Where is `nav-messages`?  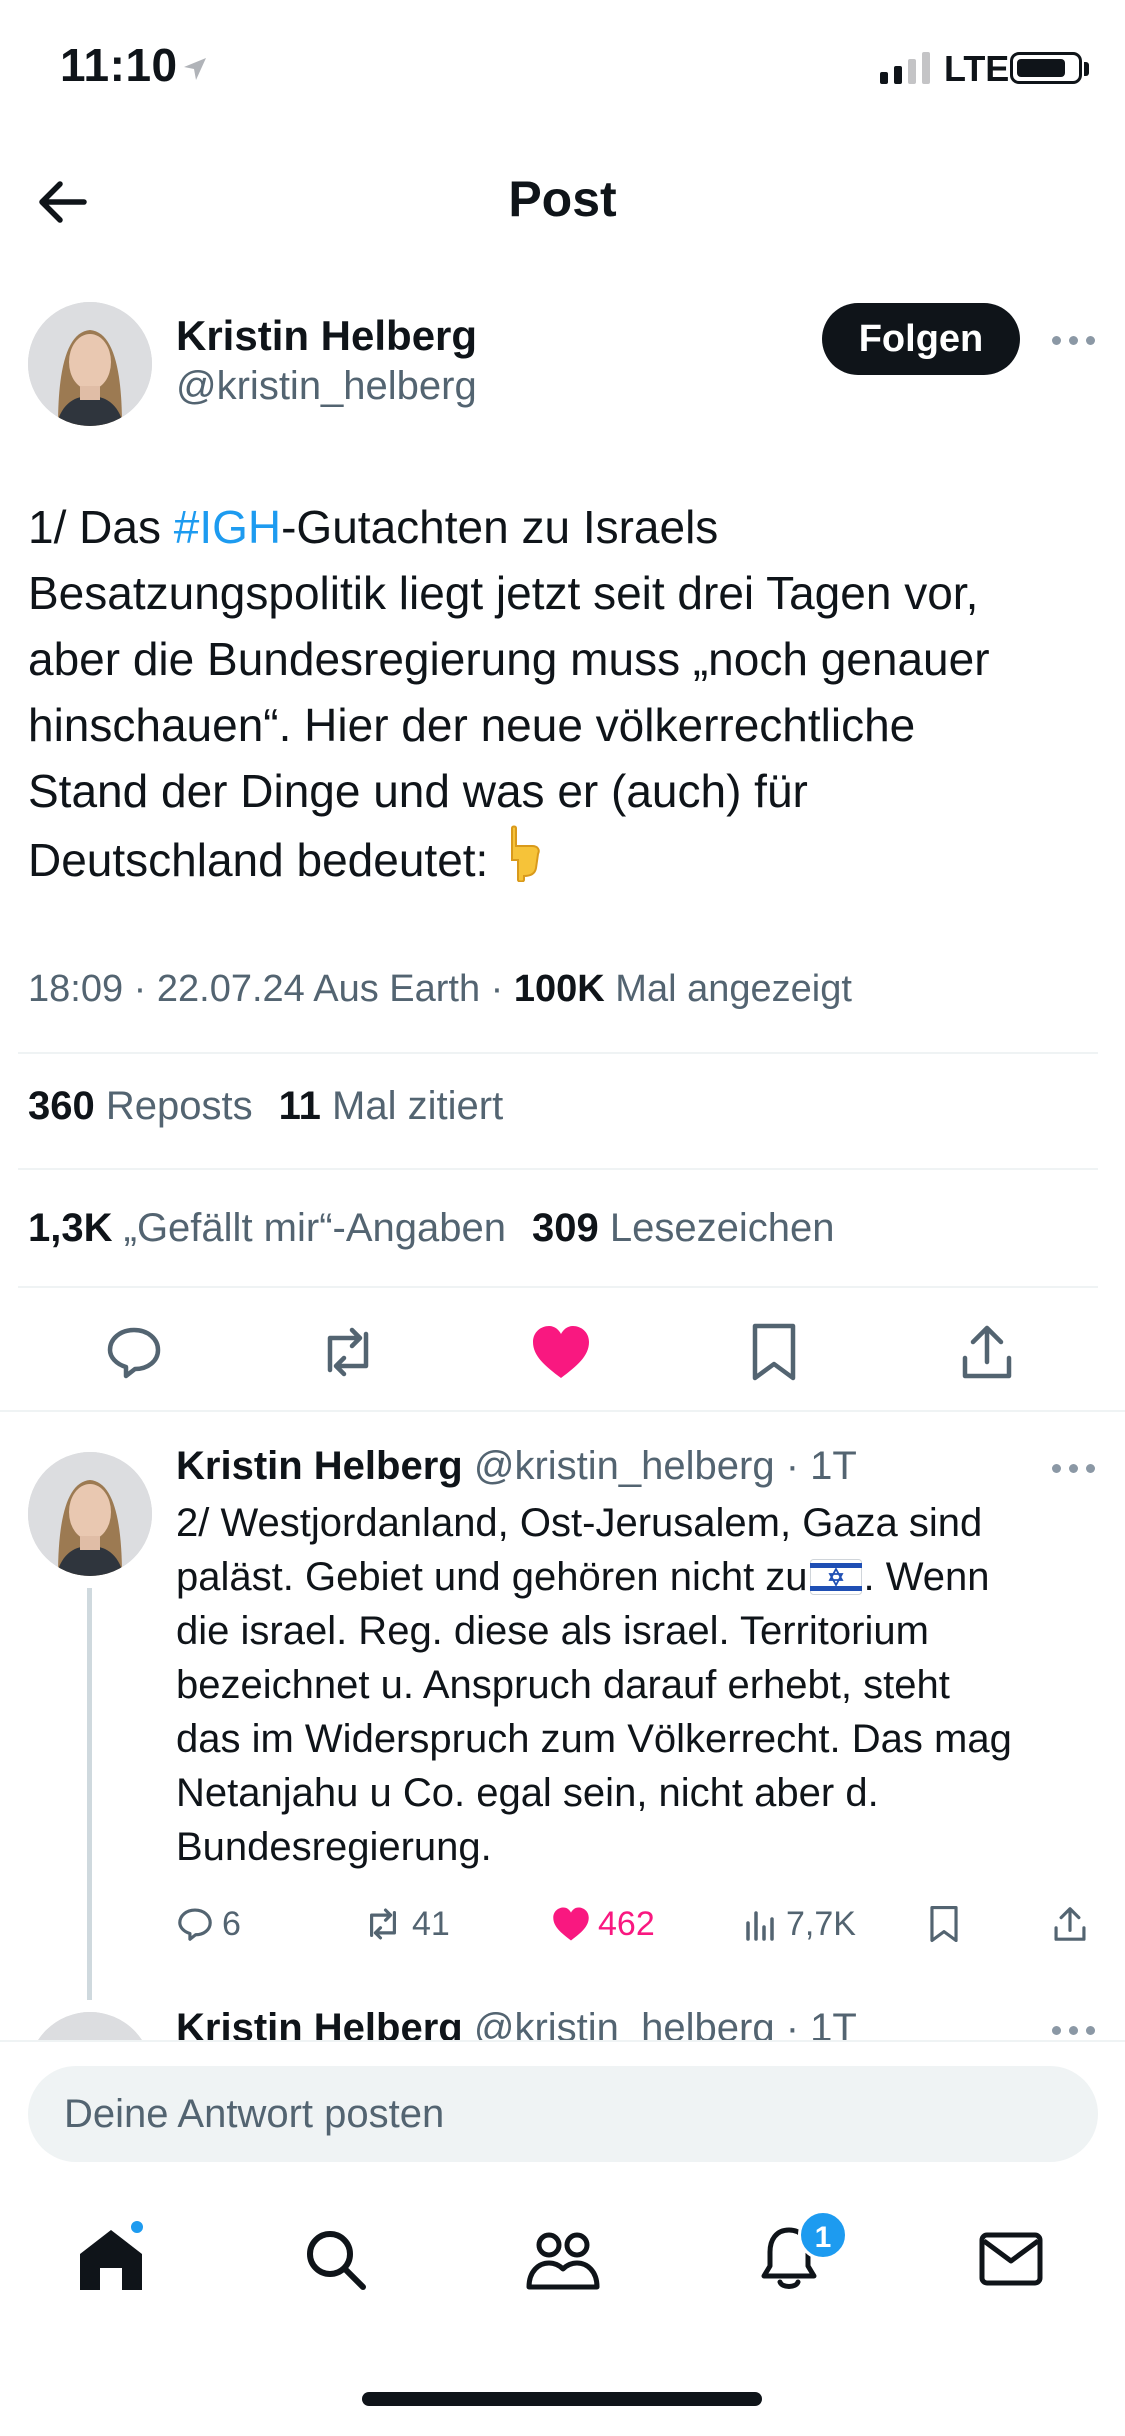
nav-messages is located at coordinates (1011, 2259).